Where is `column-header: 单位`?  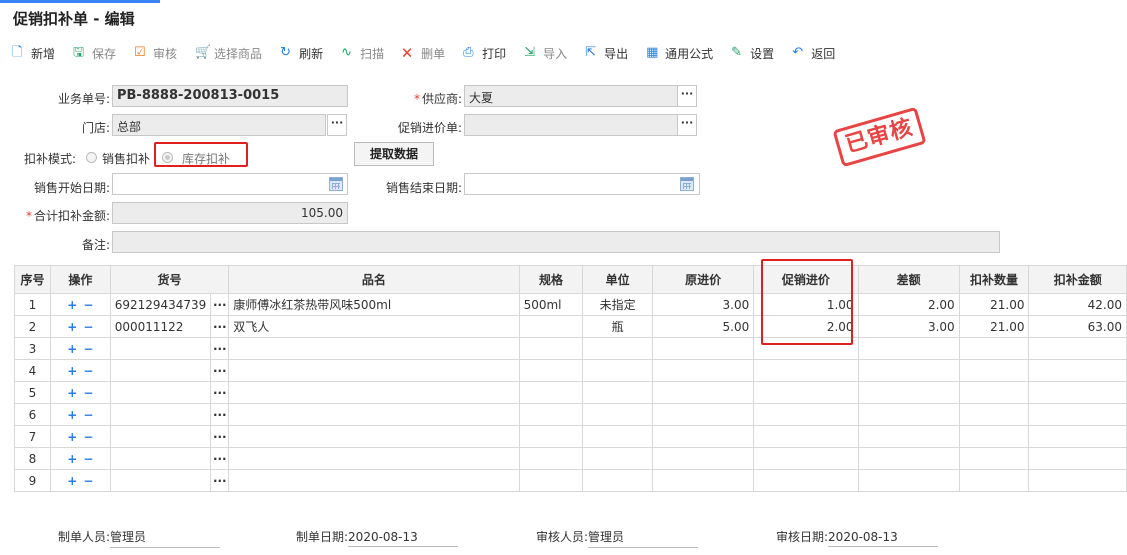 column-header: 单位 is located at coordinates (617, 279).